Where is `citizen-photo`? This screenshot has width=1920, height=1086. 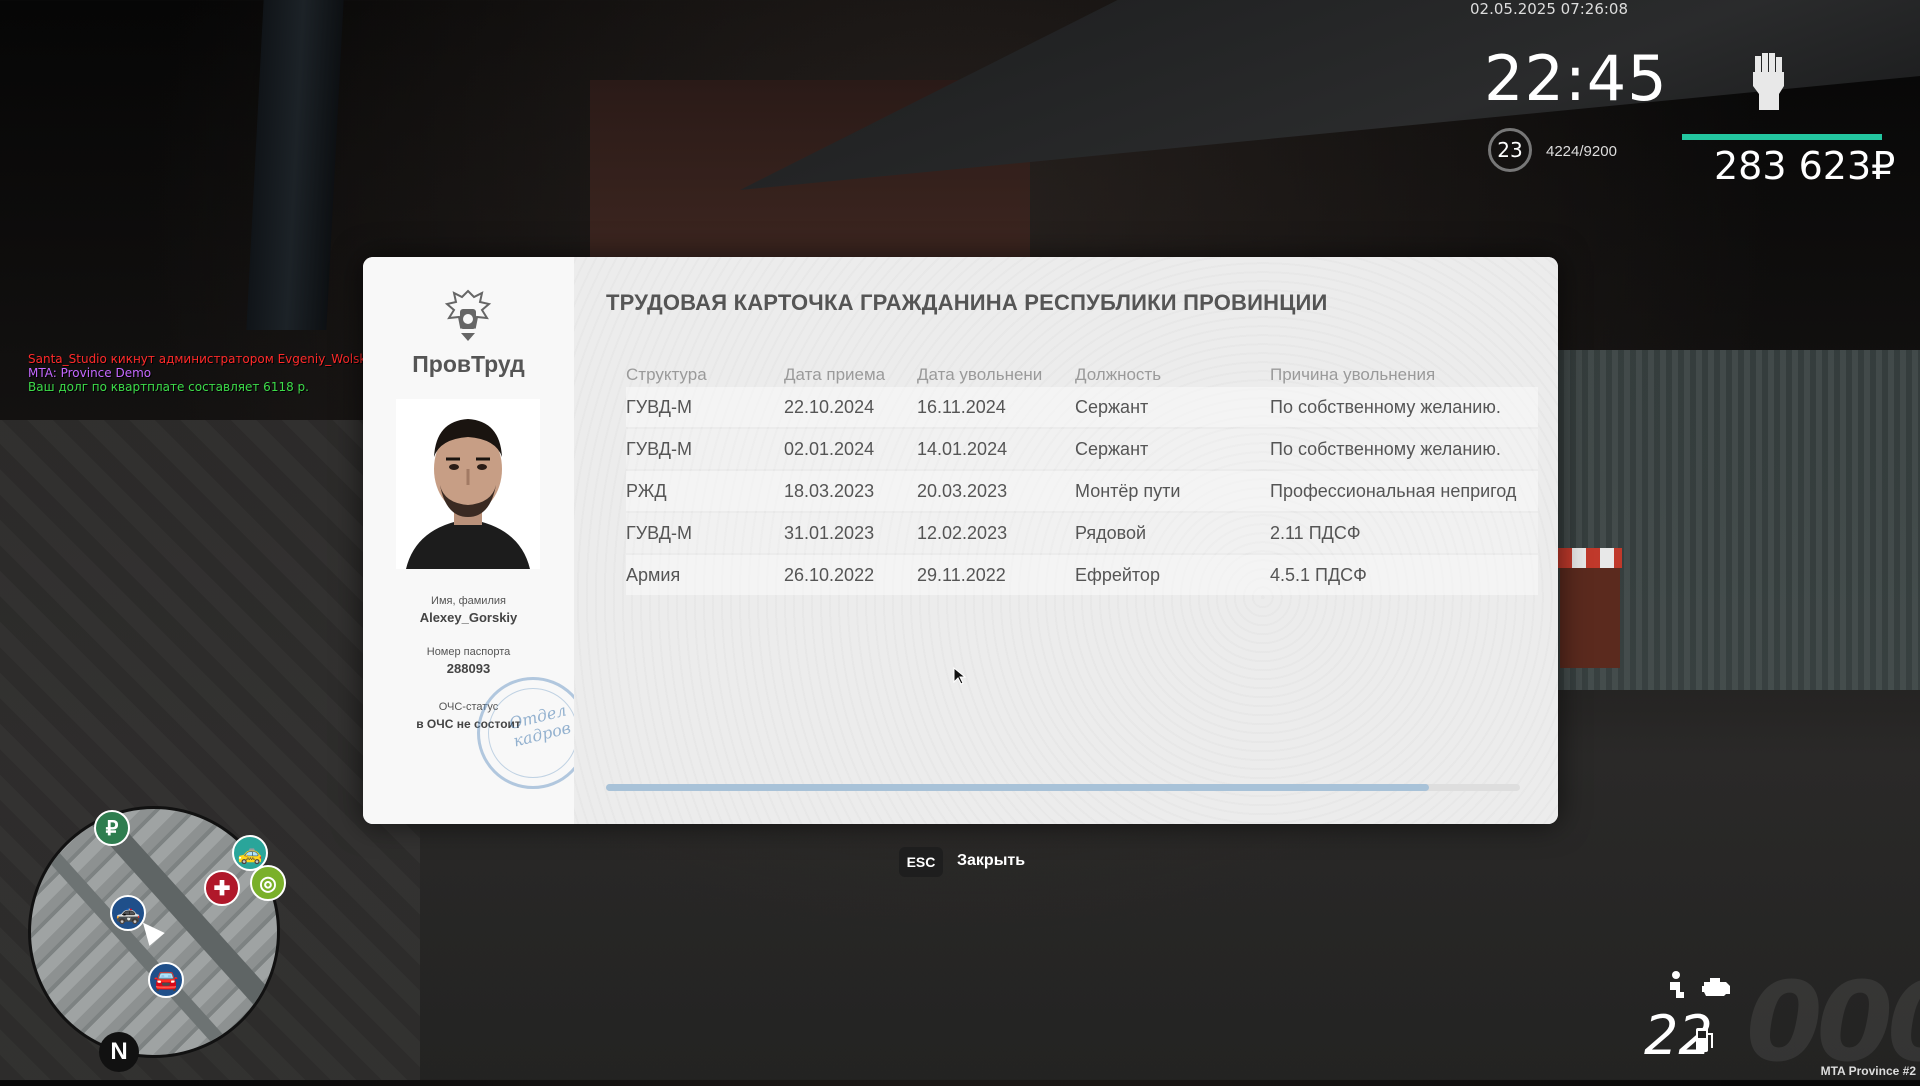
citizen-photo is located at coordinates (468, 484).